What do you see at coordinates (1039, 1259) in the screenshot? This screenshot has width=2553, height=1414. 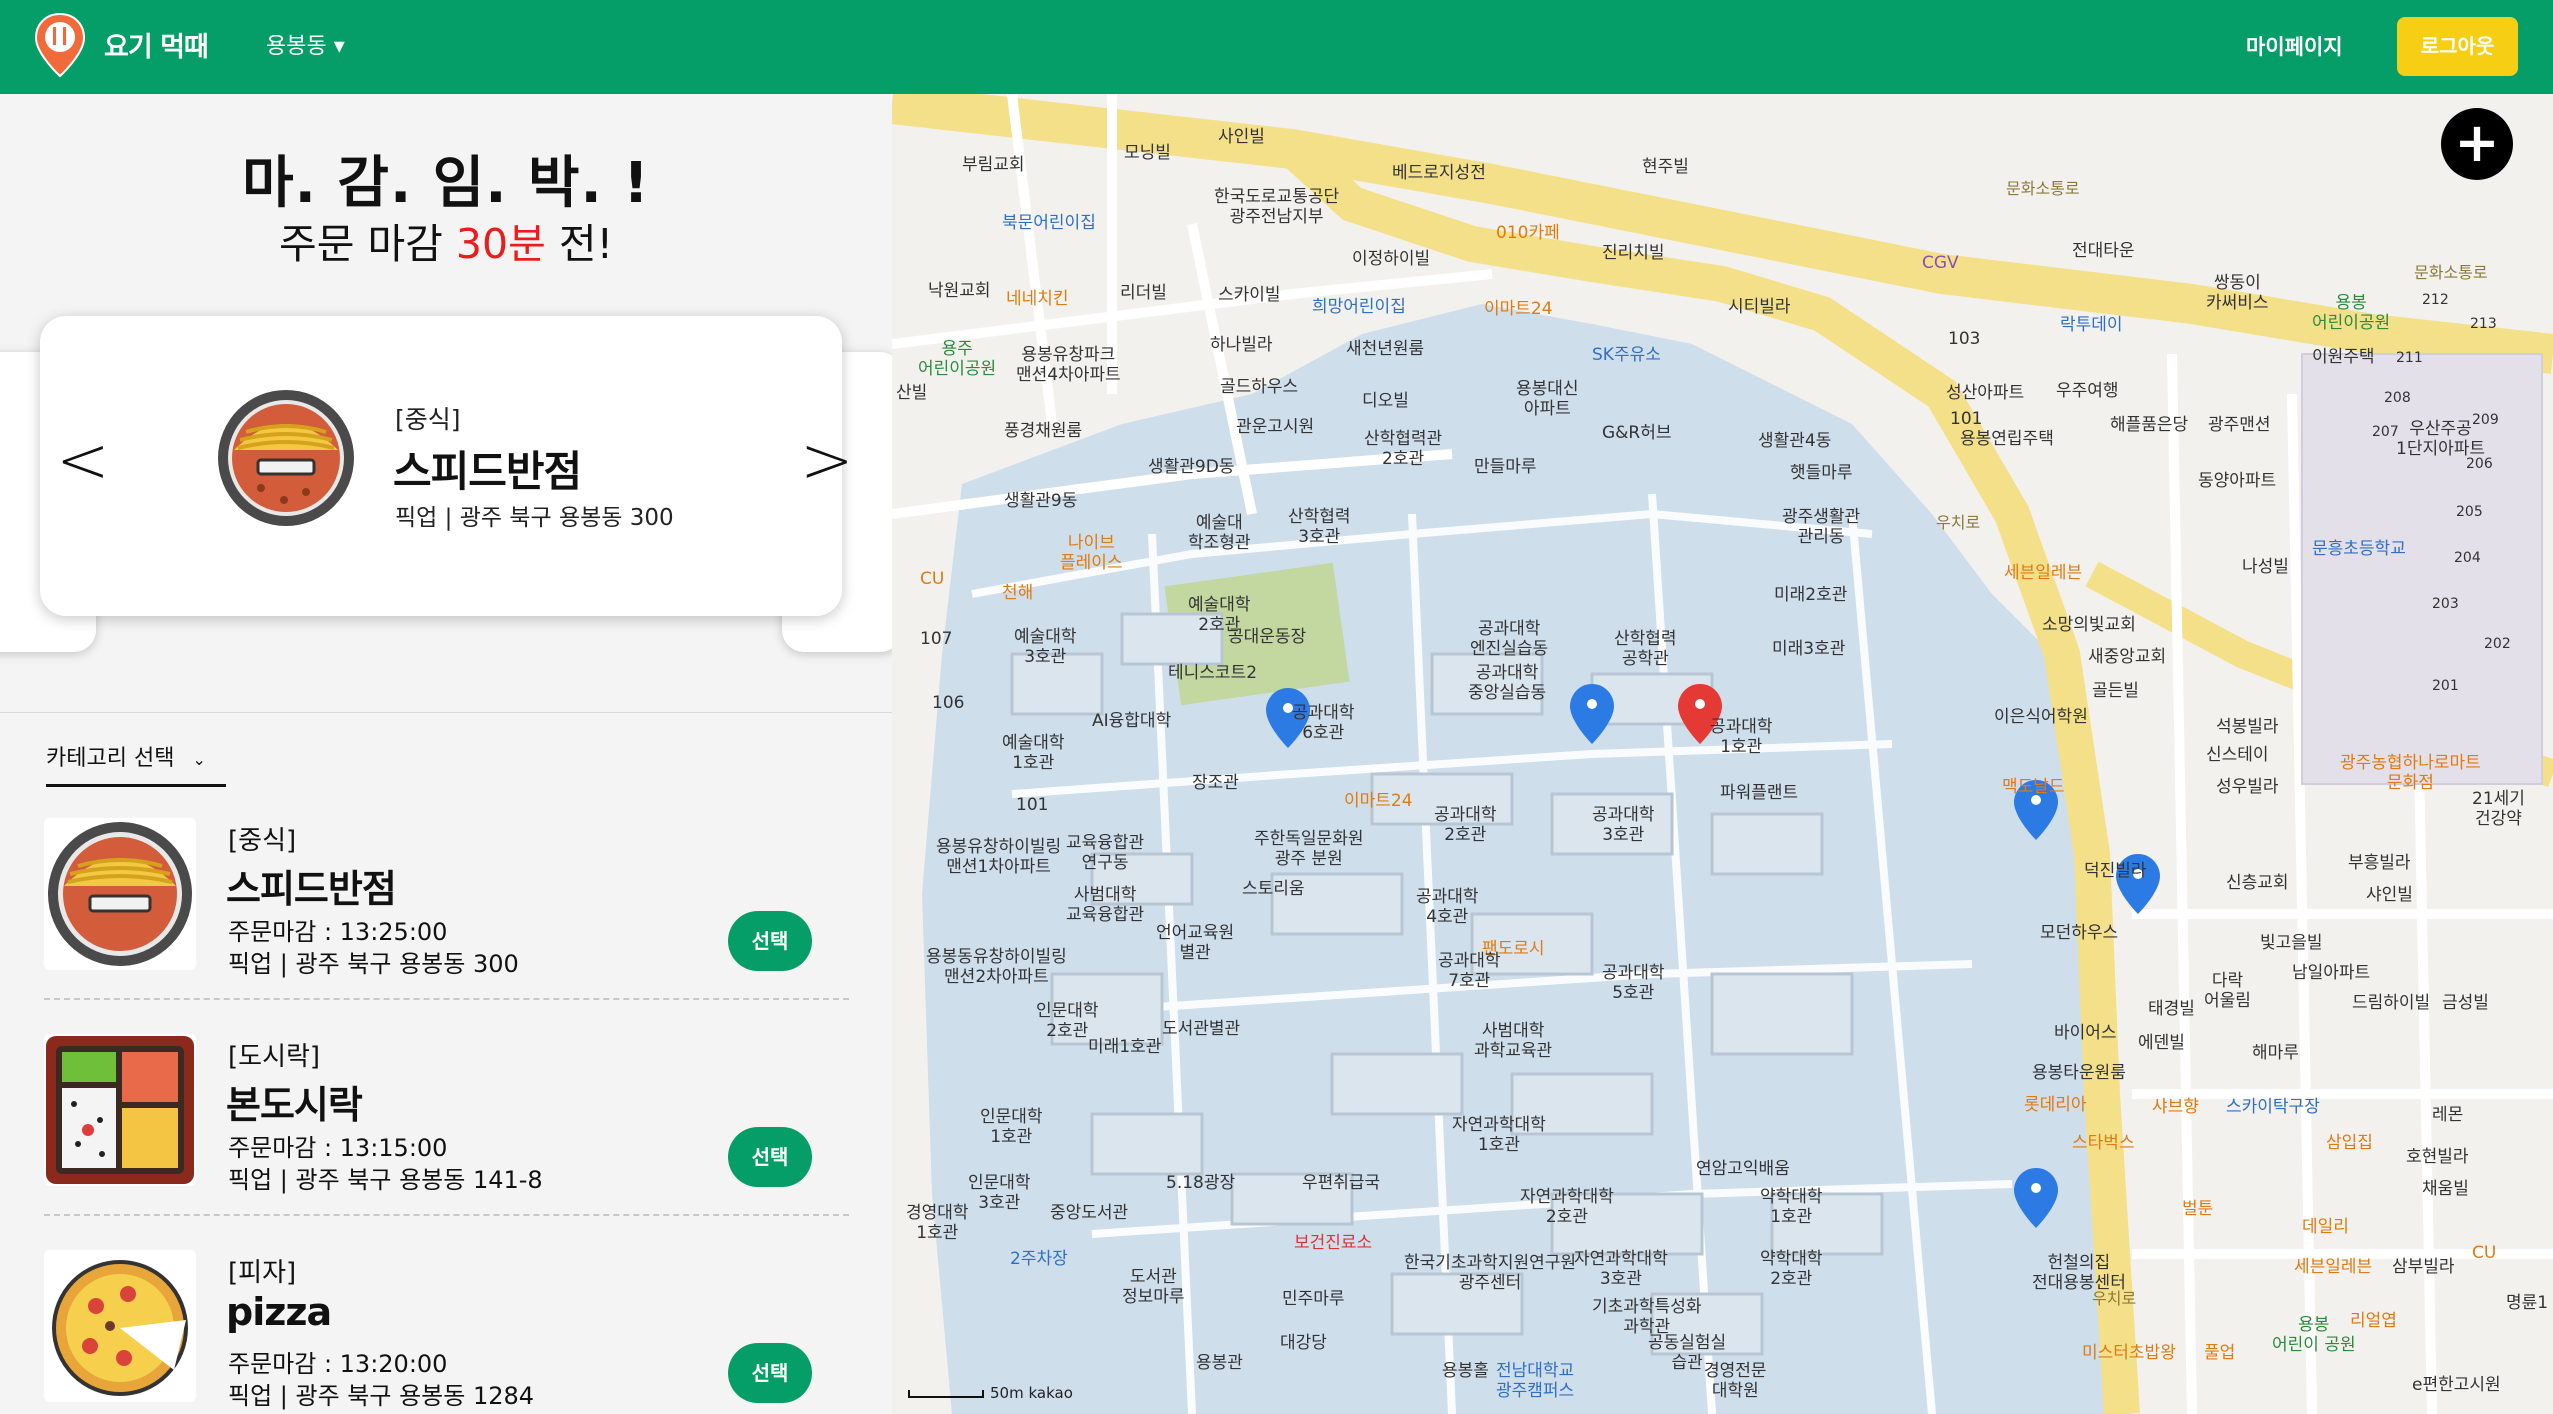 I see `map-label: 2주차장` at bounding box center [1039, 1259].